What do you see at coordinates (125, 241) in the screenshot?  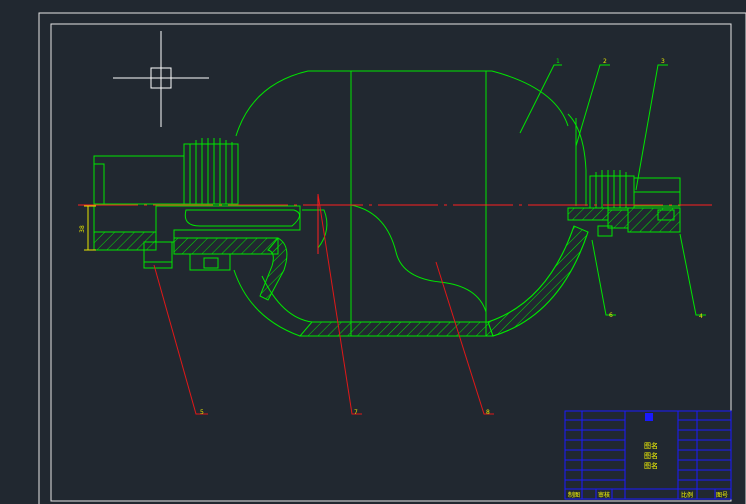 I see `left-flange-hatch` at bounding box center [125, 241].